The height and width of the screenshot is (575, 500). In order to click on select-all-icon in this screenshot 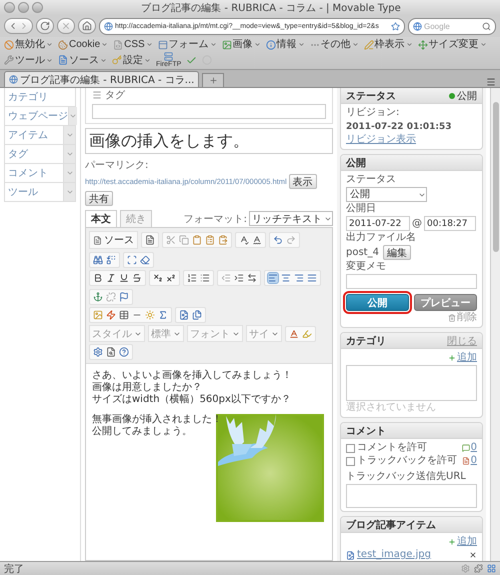, I will do `click(132, 260)`.